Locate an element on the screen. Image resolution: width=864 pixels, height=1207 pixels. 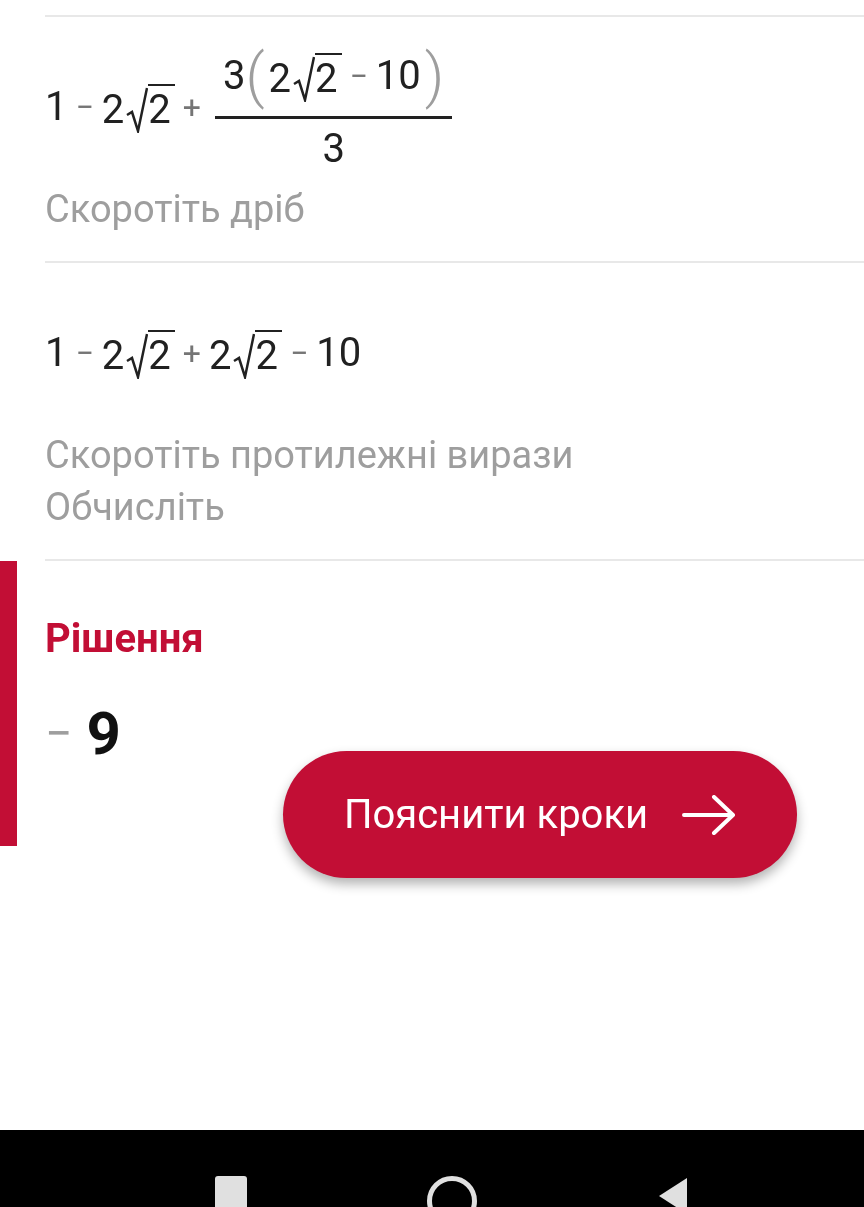
answer-sign: − is located at coordinates (59, 734).